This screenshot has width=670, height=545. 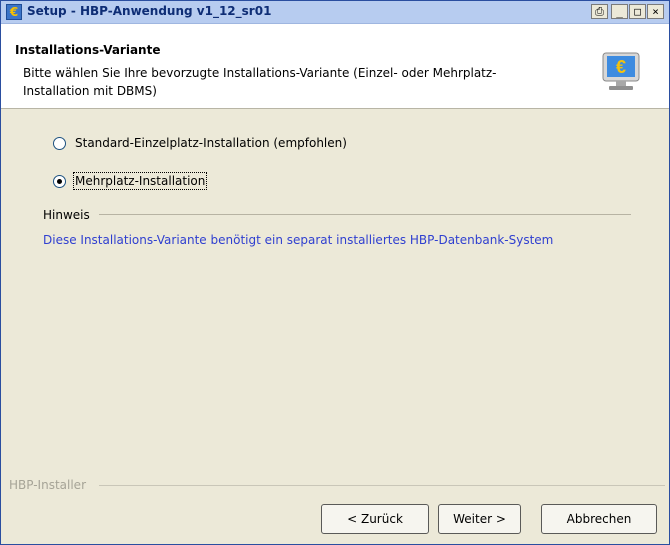 What do you see at coordinates (382, 485) in the screenshot?
I see `footer-divider` at bounding box center [382, 485].